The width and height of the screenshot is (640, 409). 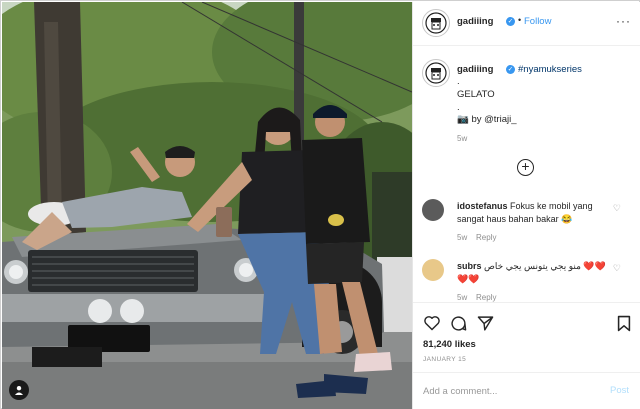 What do you see at coordinates (458, 323) in the screenshot?
I see `comment-bubble-icon` at bounding box center [458, 323].